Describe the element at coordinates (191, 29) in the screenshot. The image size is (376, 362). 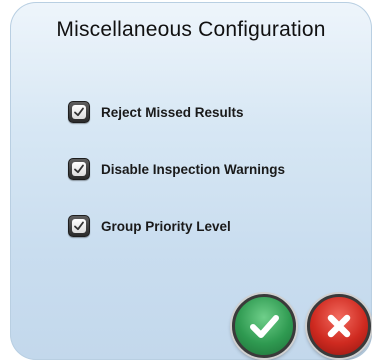
I see `dialog-title: Miscellaneous Configuration` at that location.